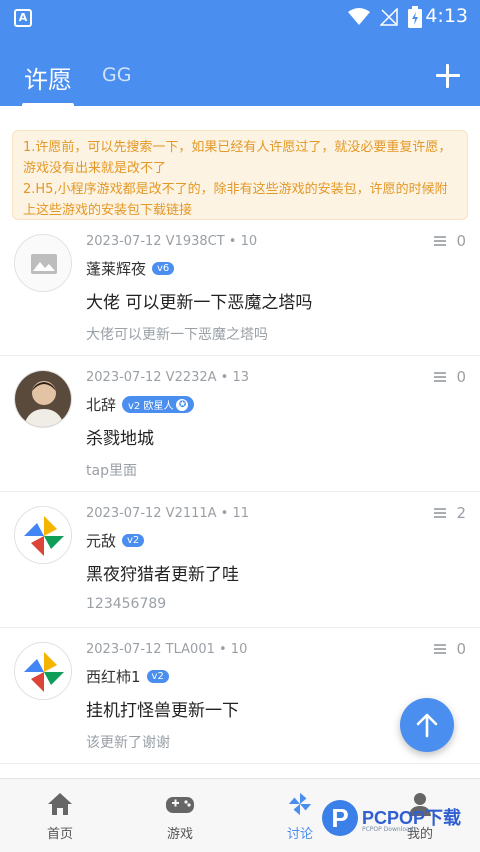 The height and width of the screenshot is (852, 480). What do you see at coordinates (299, 834) in the screenshot?
I see `nav-discuss-label: 讨论` at bounding box center [299, 834].